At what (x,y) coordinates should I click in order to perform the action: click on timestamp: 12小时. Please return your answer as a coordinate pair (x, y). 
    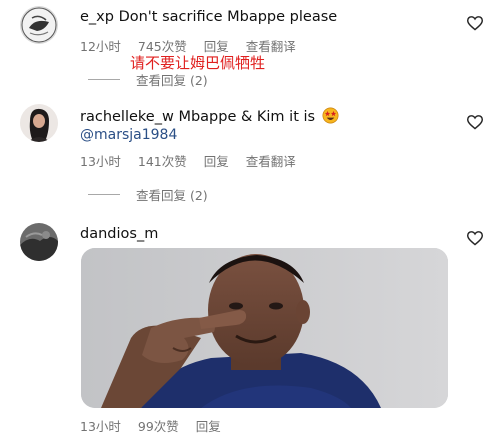
    Looking at the image, I should click on (100, 46).